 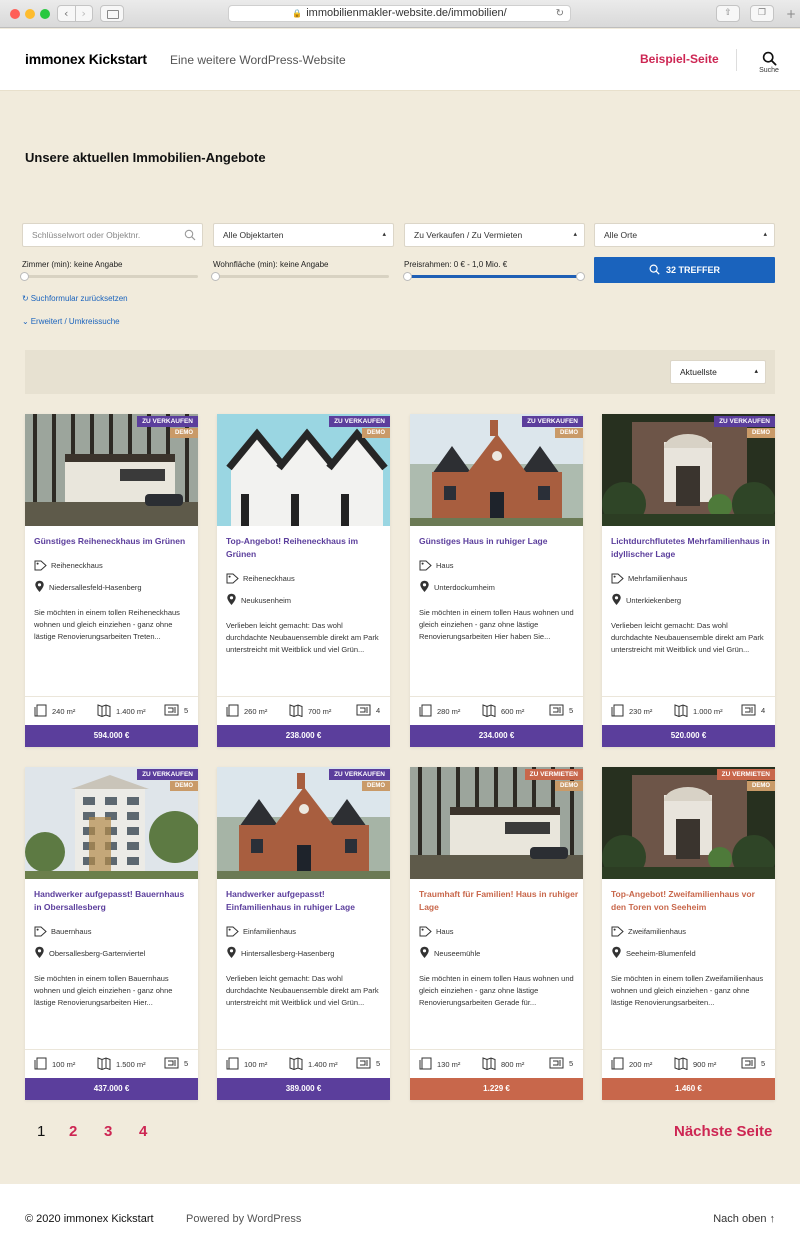 What do you see at coordinates (143, 1131) in the screenshot?
I see `pagination-page-link: 4` at bounding box center [143, 1131].